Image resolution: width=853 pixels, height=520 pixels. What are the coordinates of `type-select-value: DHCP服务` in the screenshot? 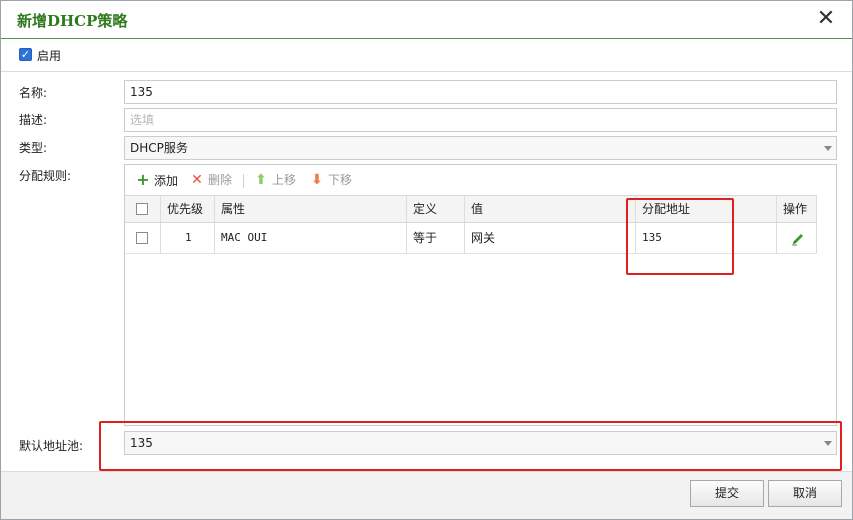 It's located at (159, 148).